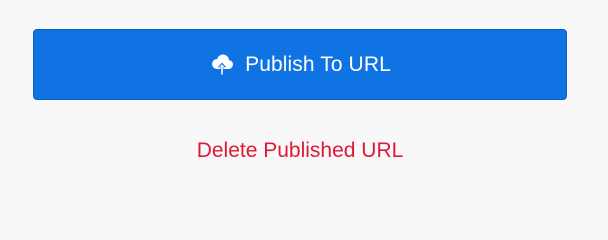 The image size is (608, 240). What do you see at coordinates (222, 65) in the screenshot?
I see `cloud-upload-icon` at bounding box center [222, 65].